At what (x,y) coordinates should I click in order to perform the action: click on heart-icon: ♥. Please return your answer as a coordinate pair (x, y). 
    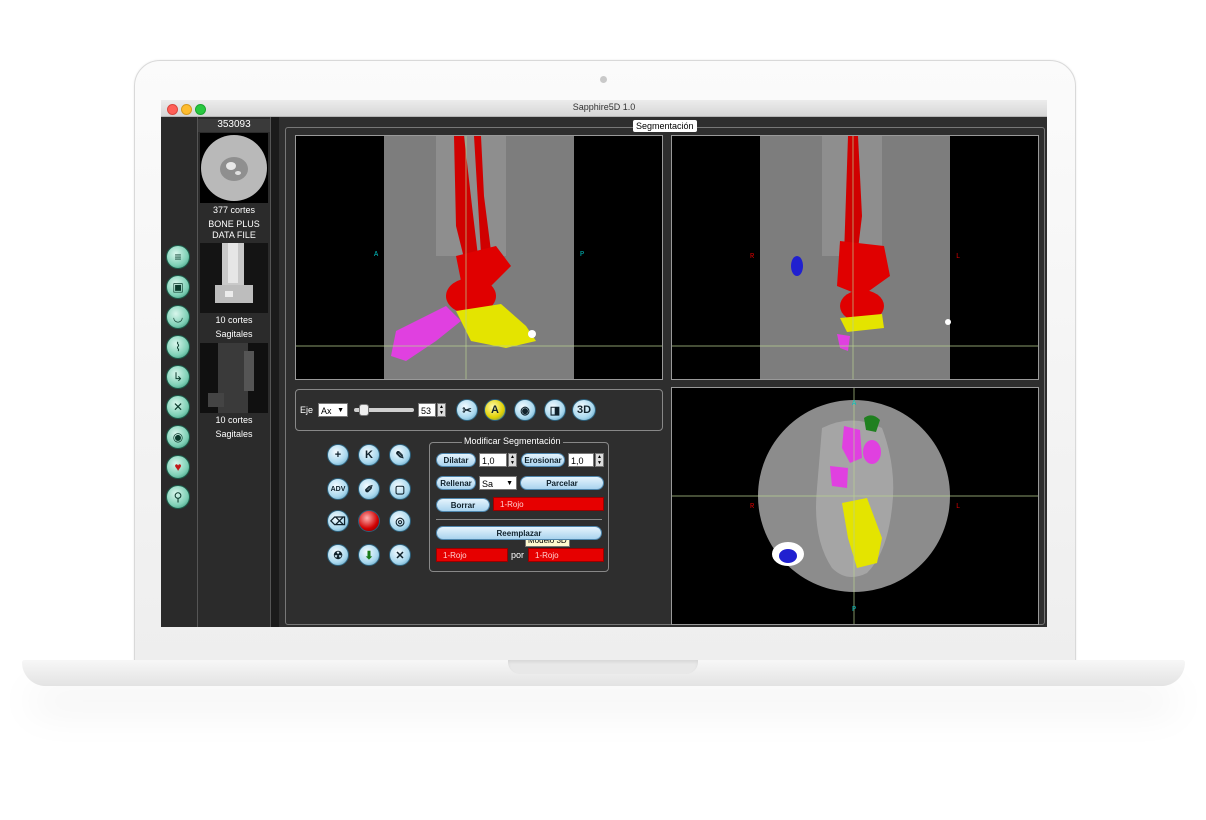
    Looking at the image, I should click on (178, 467).